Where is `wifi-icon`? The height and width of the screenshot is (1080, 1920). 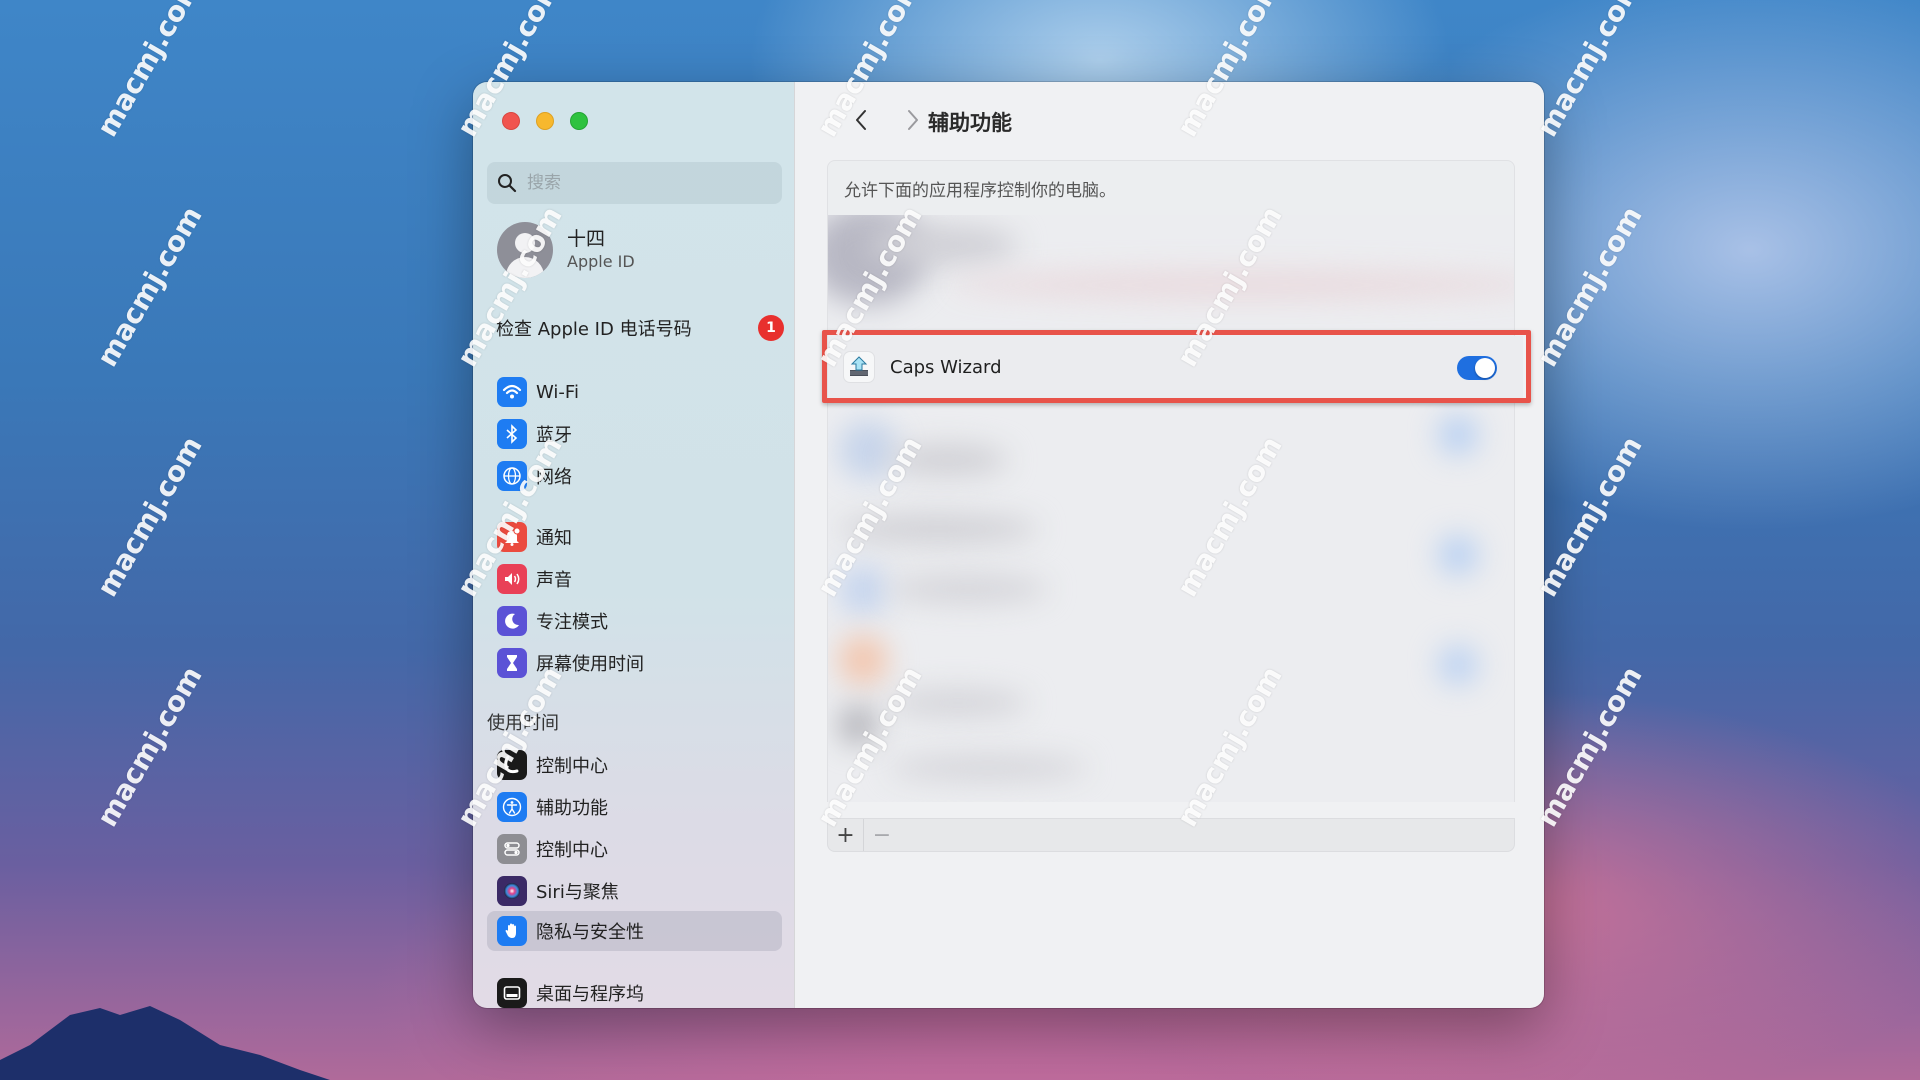 wifi-icon is located at coordinates (512, 392).